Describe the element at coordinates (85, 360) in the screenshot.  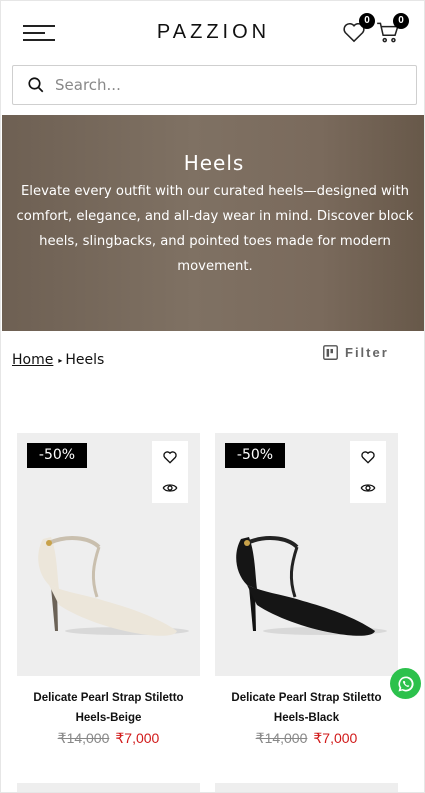
I see `breadcrumb-current: Heels` at that location.